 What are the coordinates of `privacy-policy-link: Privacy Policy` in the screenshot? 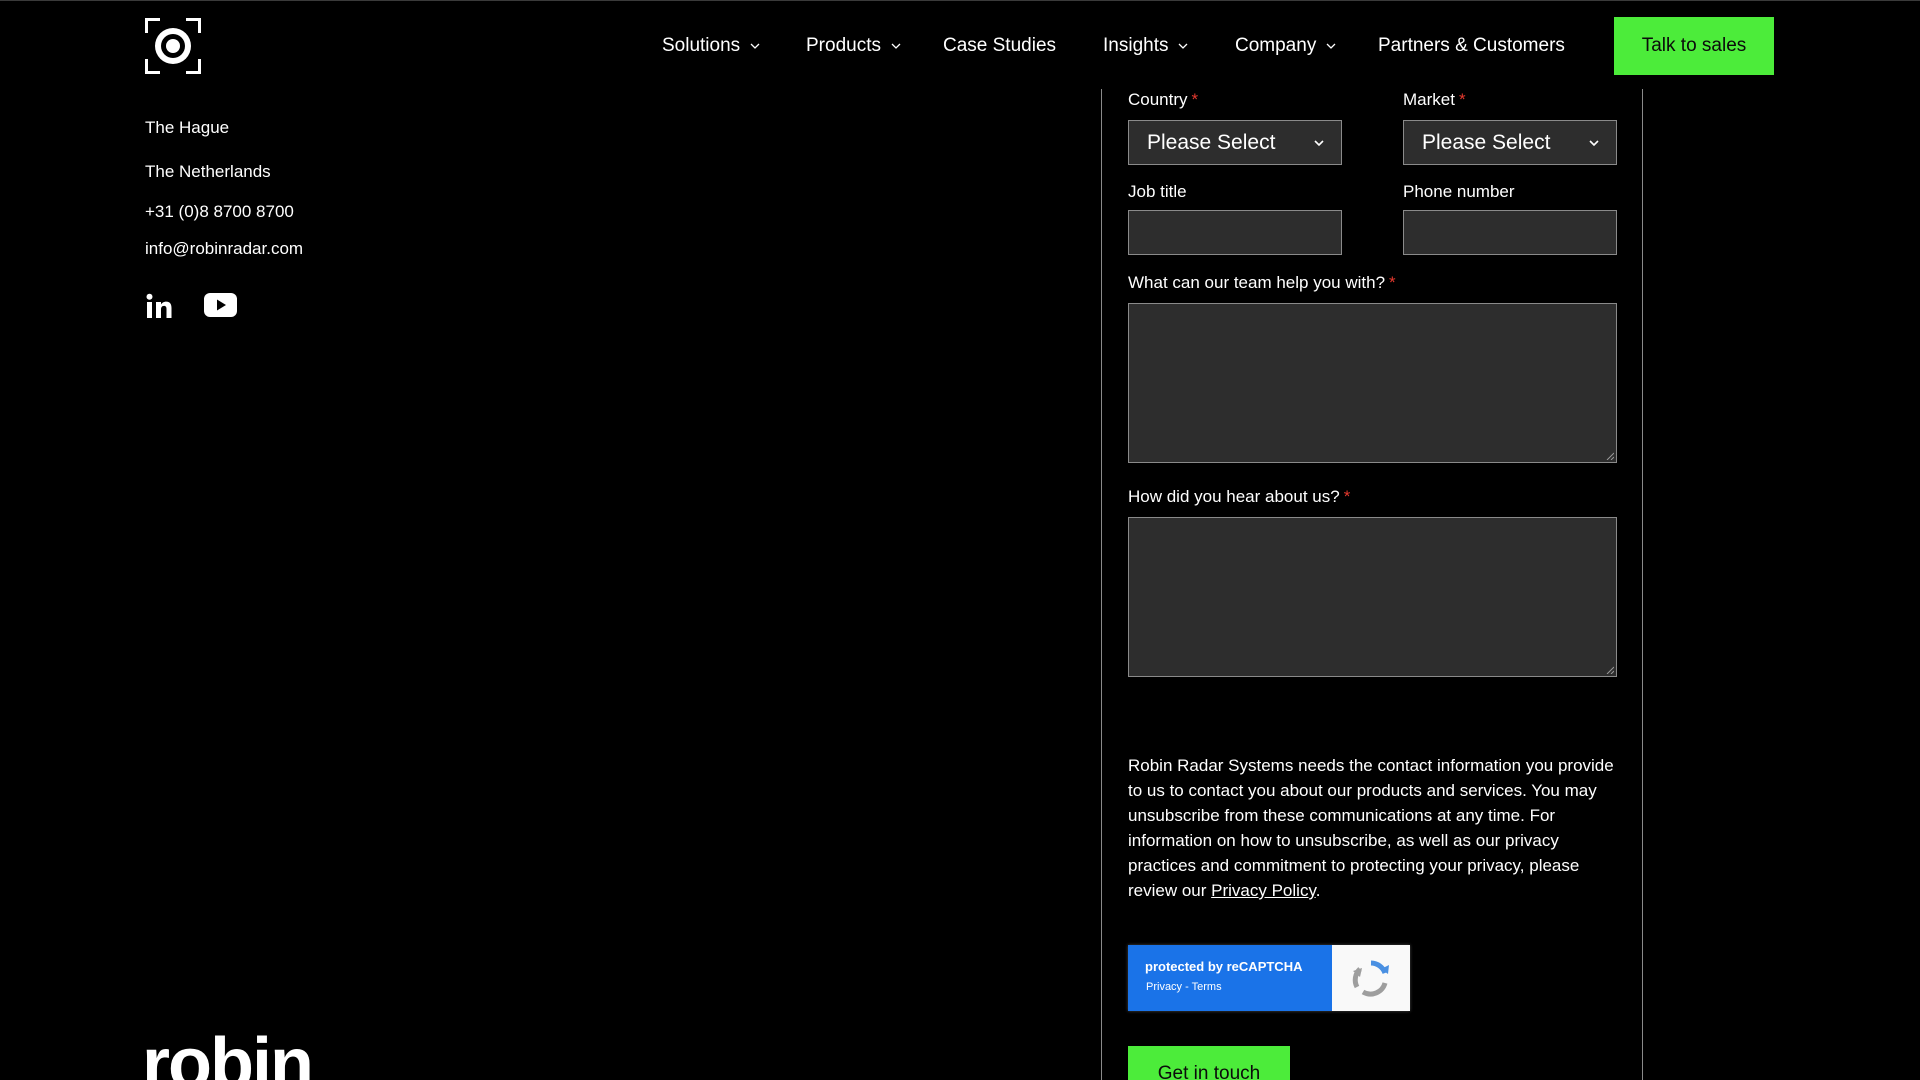 It's located at (1263, 890).